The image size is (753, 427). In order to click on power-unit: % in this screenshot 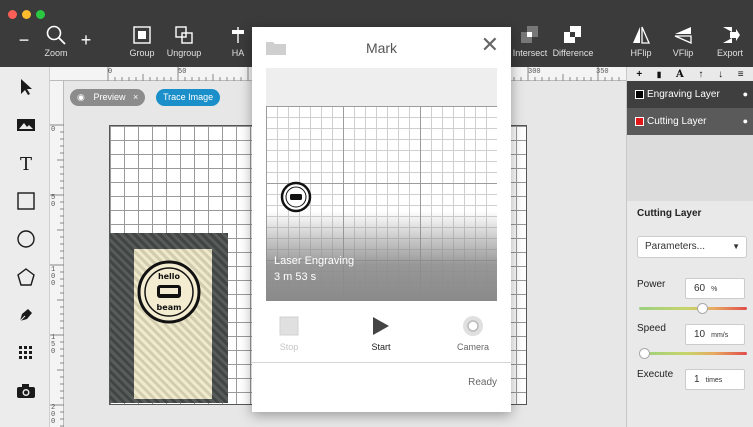, I will do `click(714, 289)`.